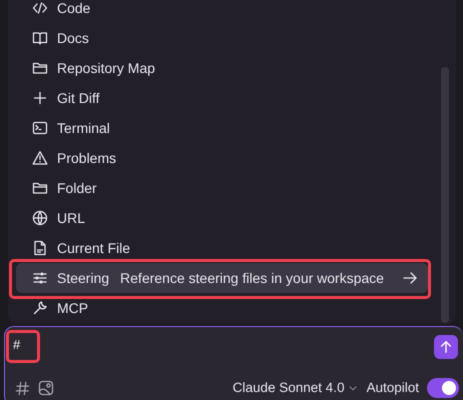 This screenshot has width=463, height=400. Describe the element at coordinates (72, 308) in the screenshot. I see `item-label: MCP` at that location.